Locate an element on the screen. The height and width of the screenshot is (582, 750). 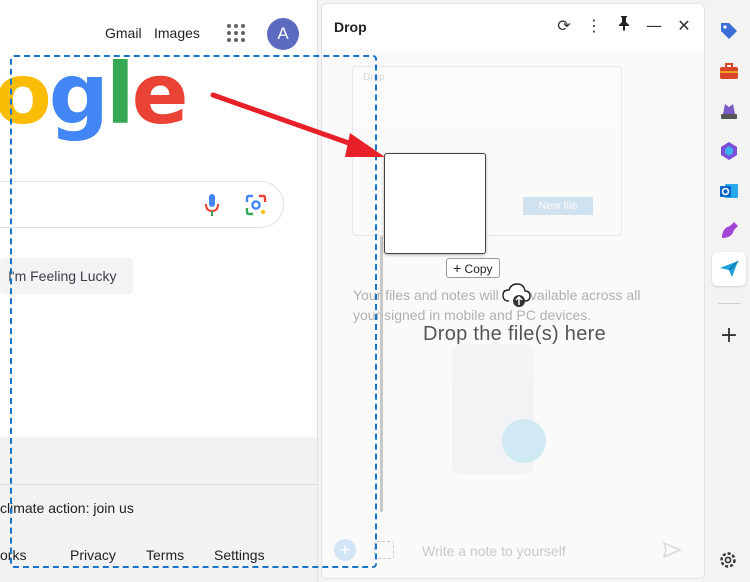
send-icon is located at coordinates (672, 550).